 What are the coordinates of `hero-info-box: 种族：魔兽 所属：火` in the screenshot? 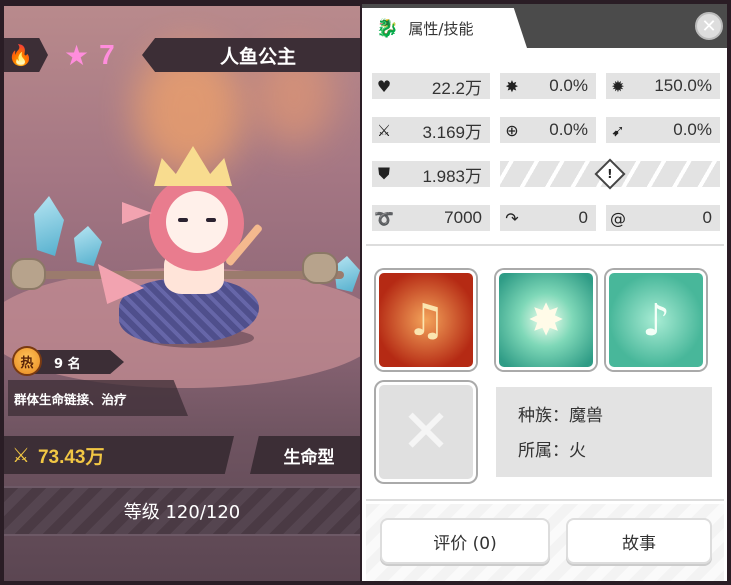 It's located at (604, 432).